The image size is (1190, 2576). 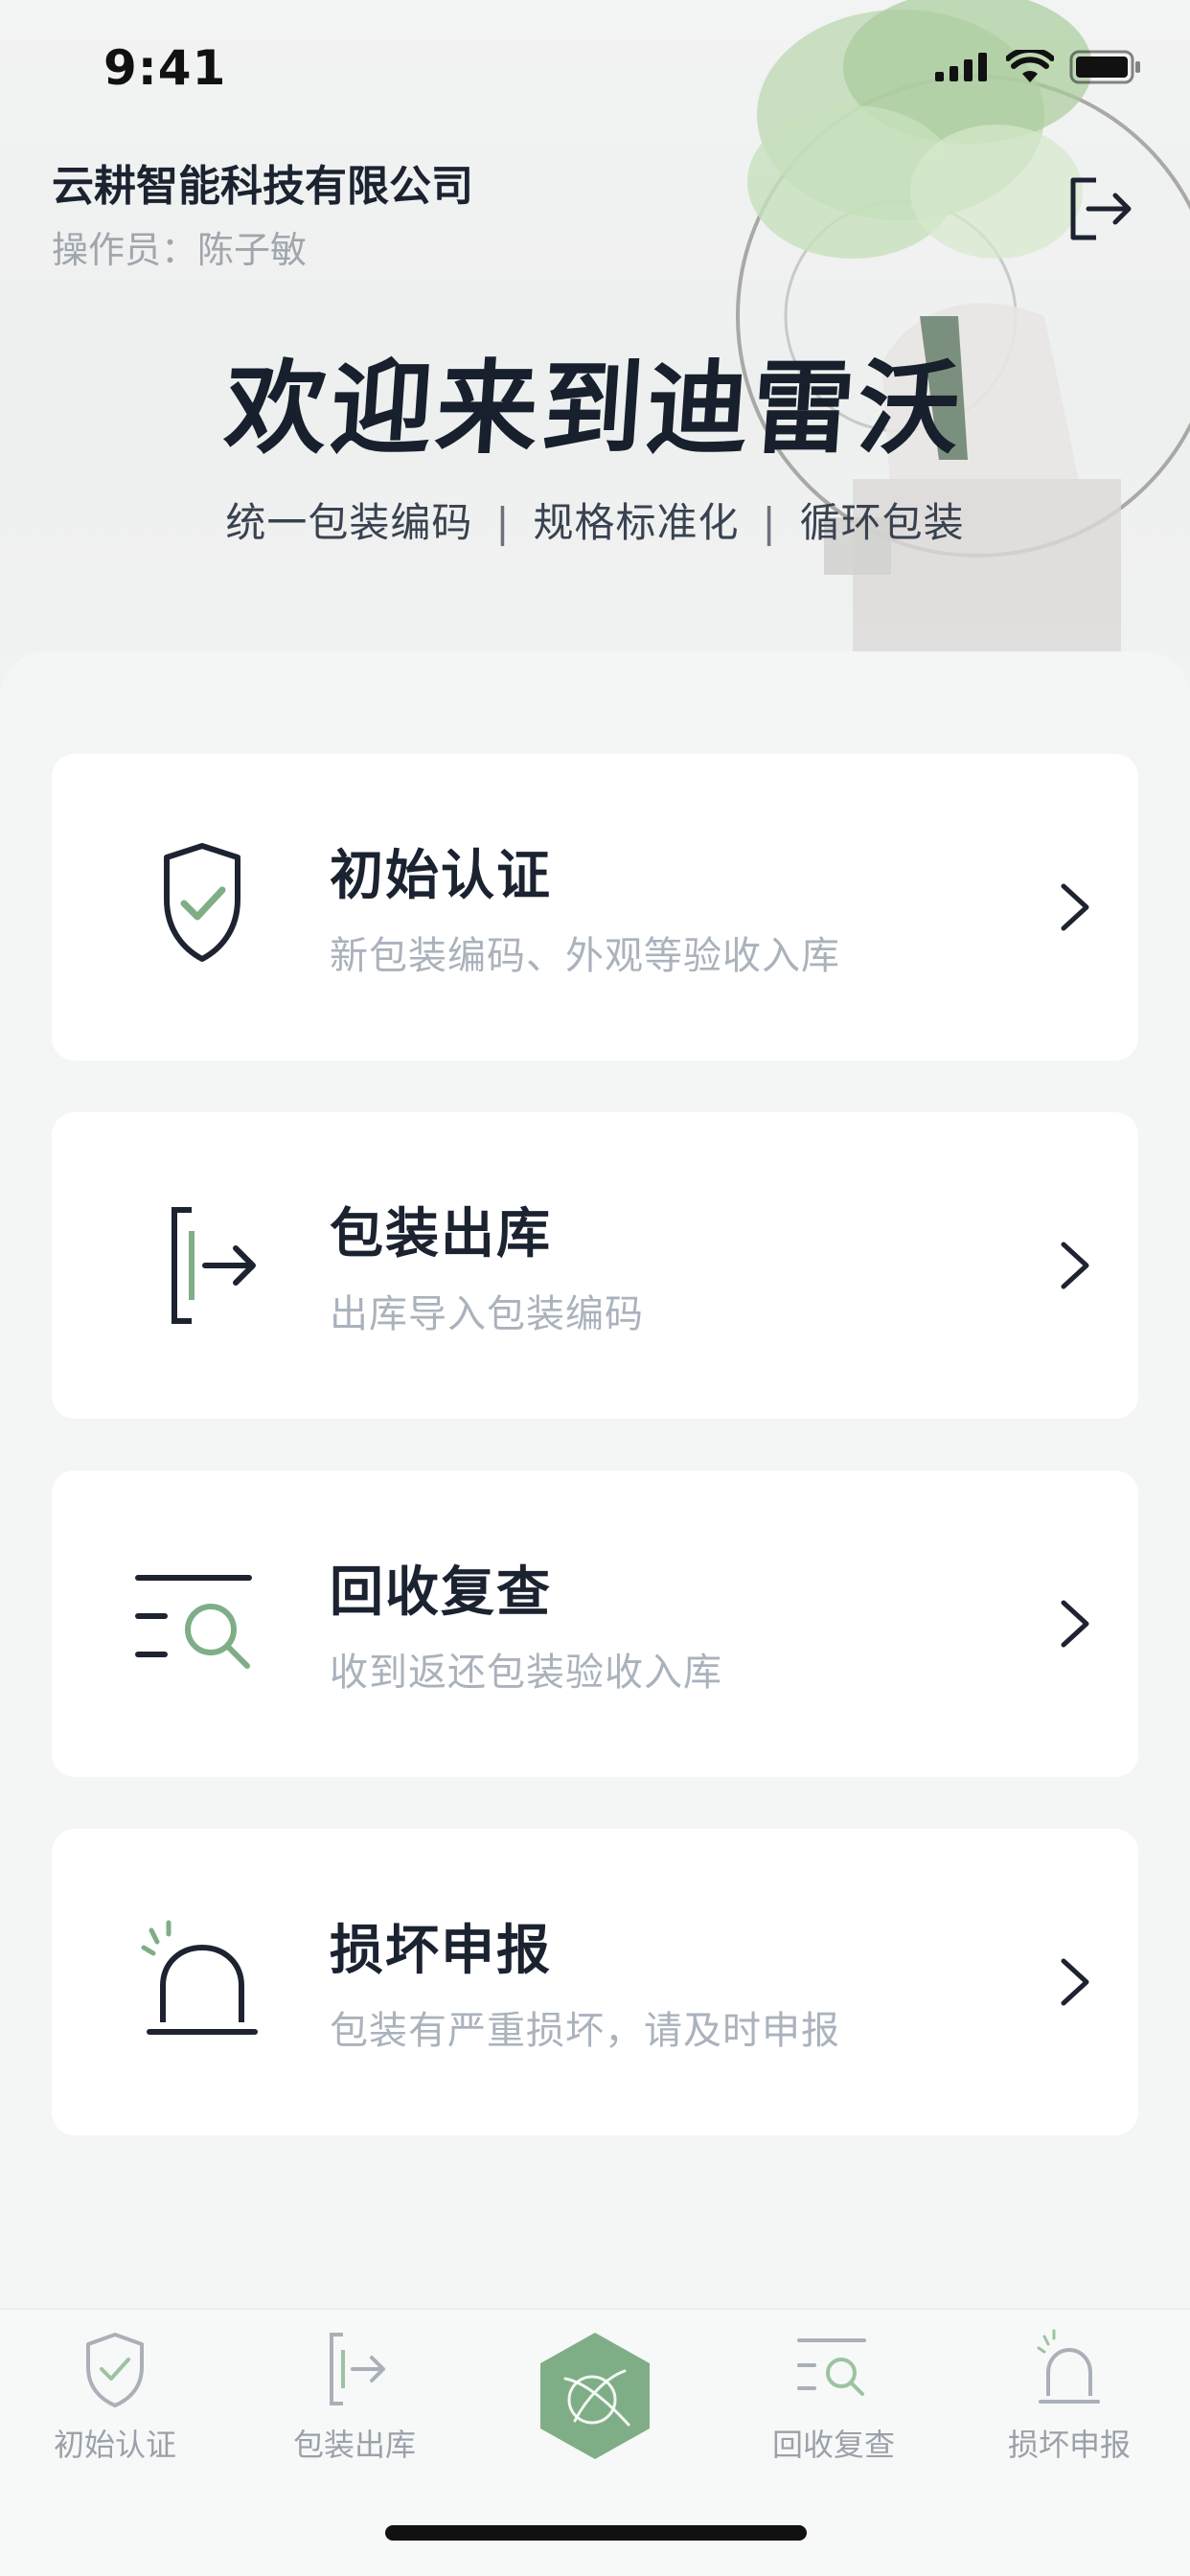 I want to click on welcome-title: 欢迎来到迪雷沃, so click(x=594, y=409).